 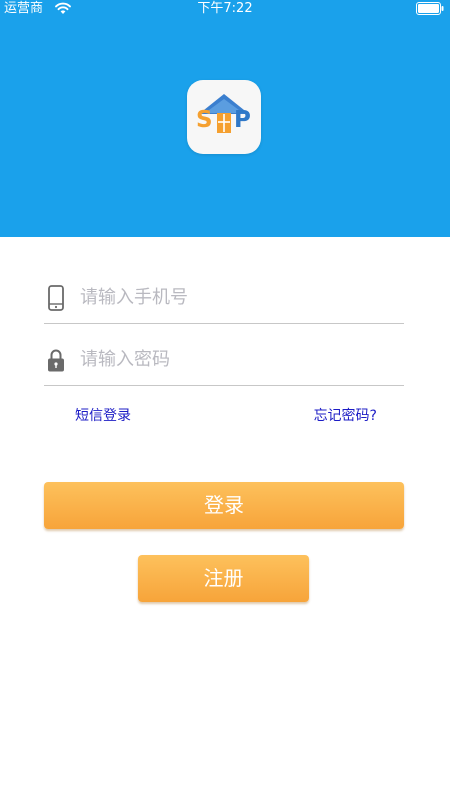 I want to click on logo-letter-s: S, so click(x=204, y=120).